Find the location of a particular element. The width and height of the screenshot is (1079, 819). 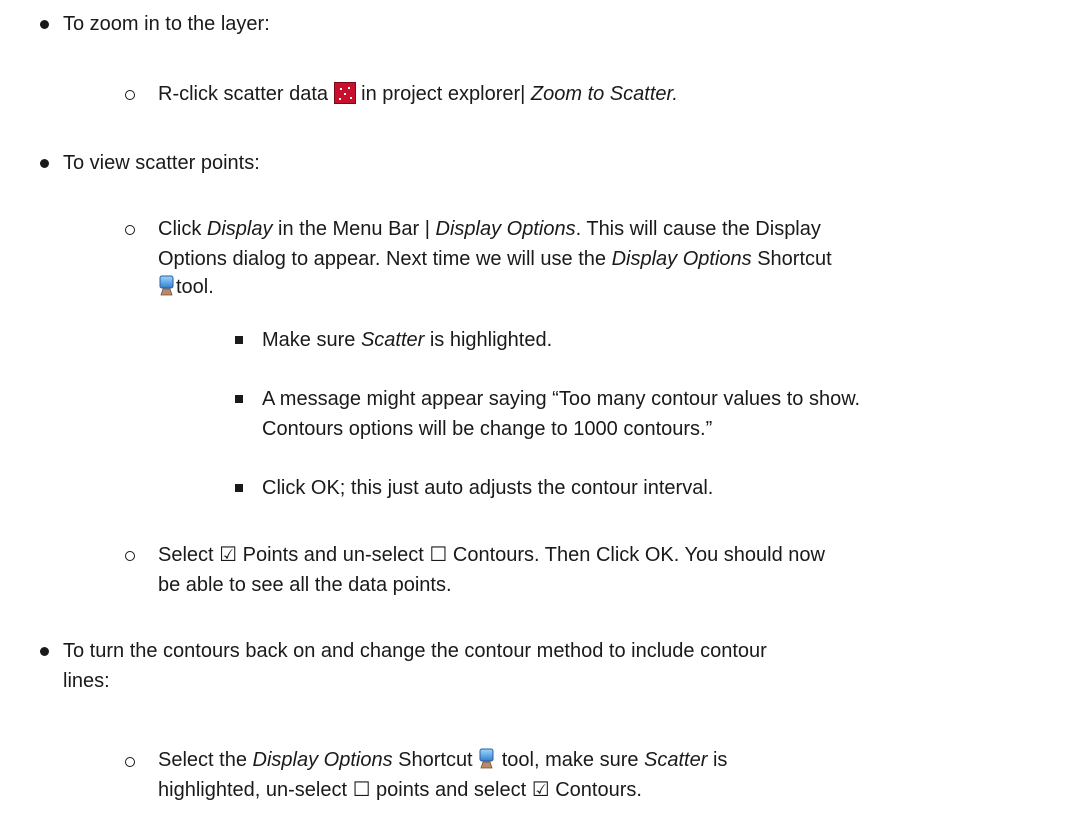

bullet-item-zoom: To zoom in to the layer: is located at coordinates (166, 24).